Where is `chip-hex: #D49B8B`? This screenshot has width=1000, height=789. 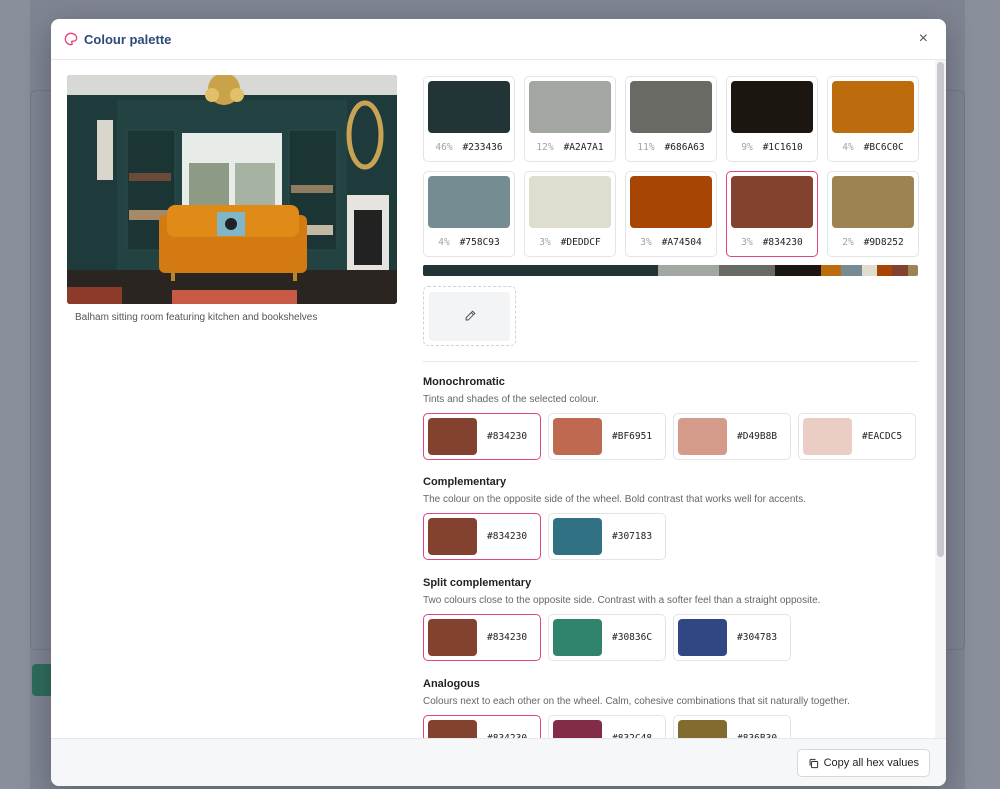
chip-hex: #D49B8B is located at coordinates (757, 436).